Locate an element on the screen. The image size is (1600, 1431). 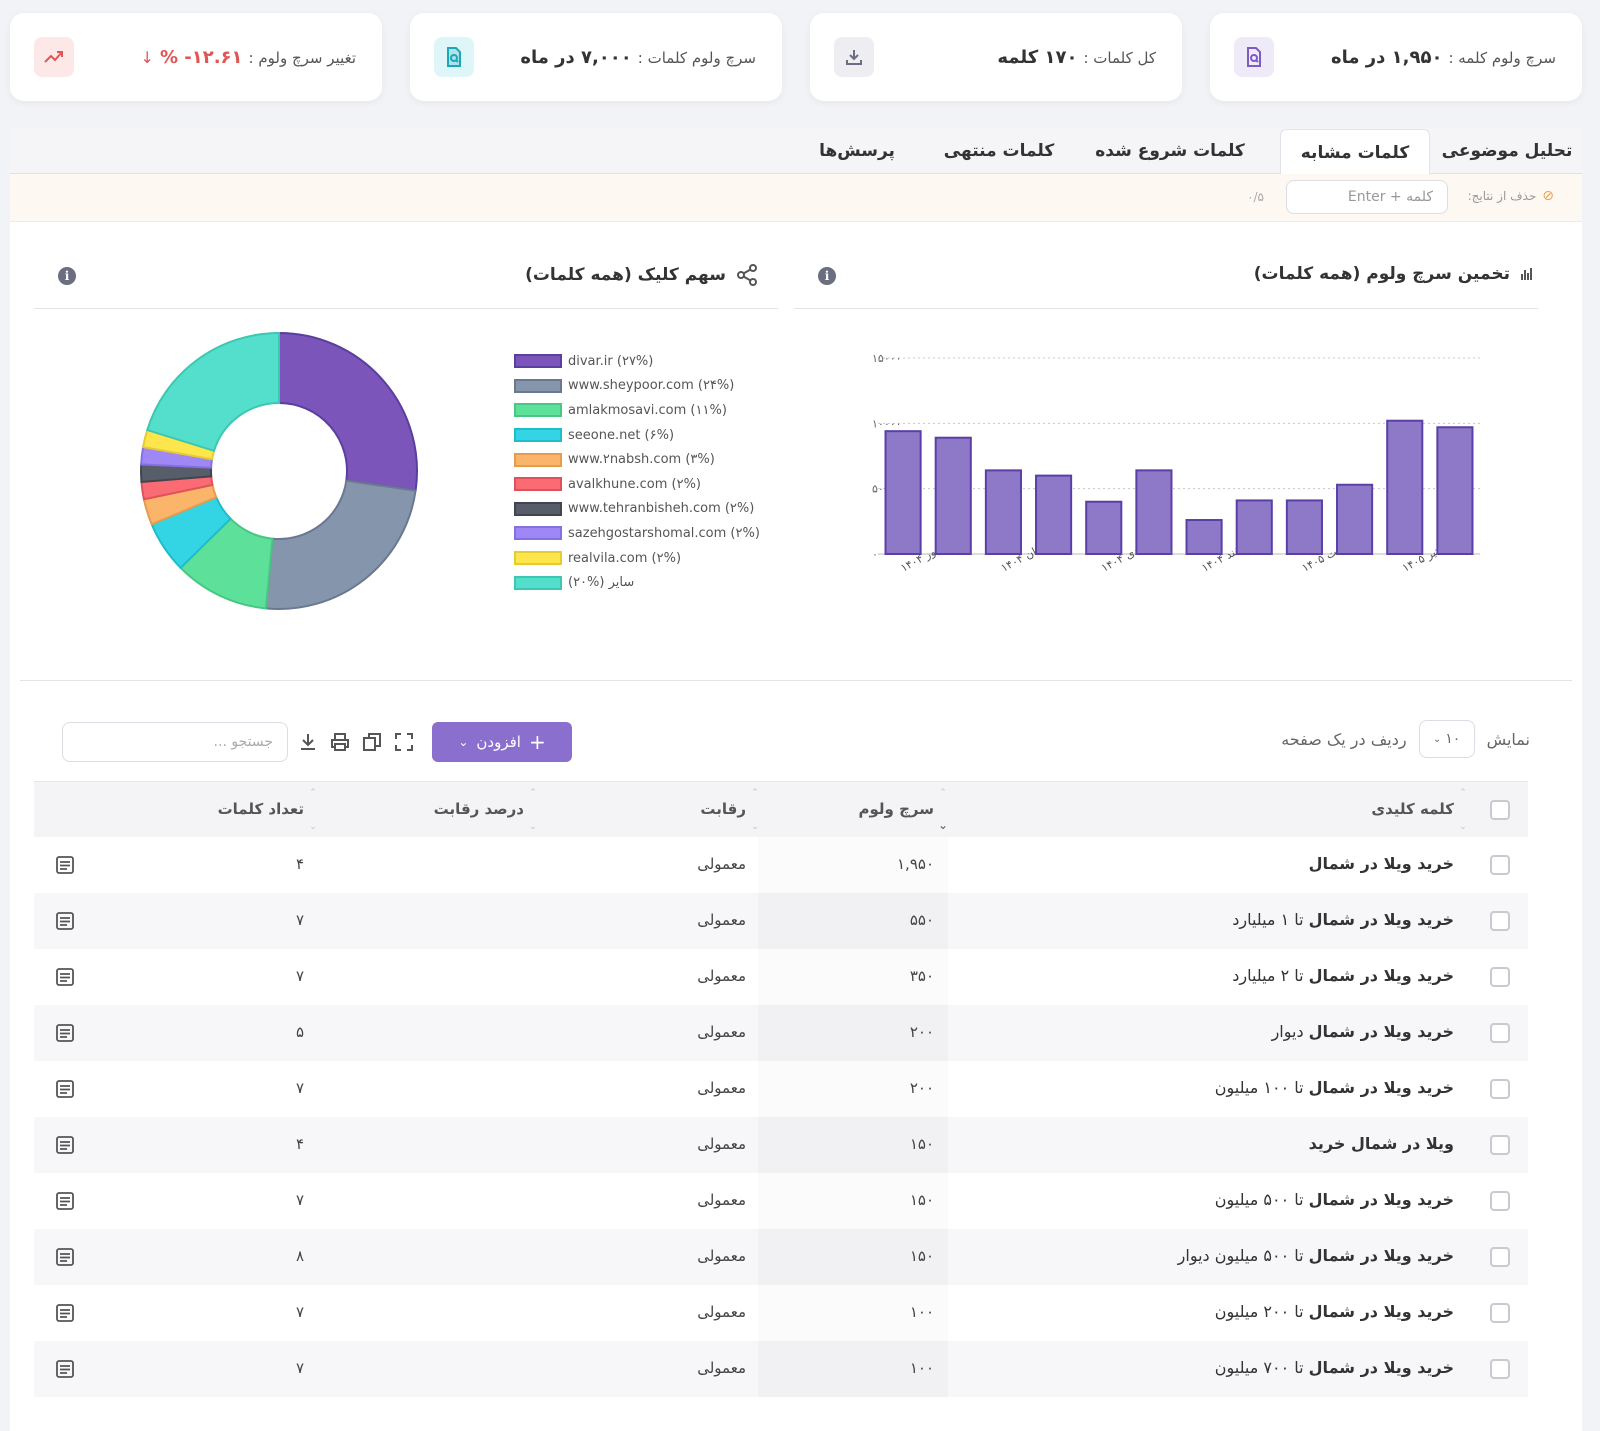
print-icon is located at coordinates (340, 742).